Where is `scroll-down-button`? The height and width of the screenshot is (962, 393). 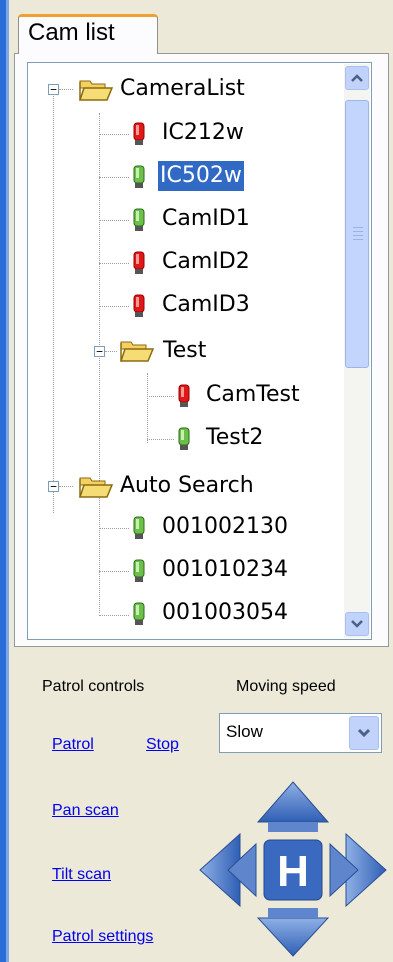 scroll-down-button is located at coordinates (357, 624).